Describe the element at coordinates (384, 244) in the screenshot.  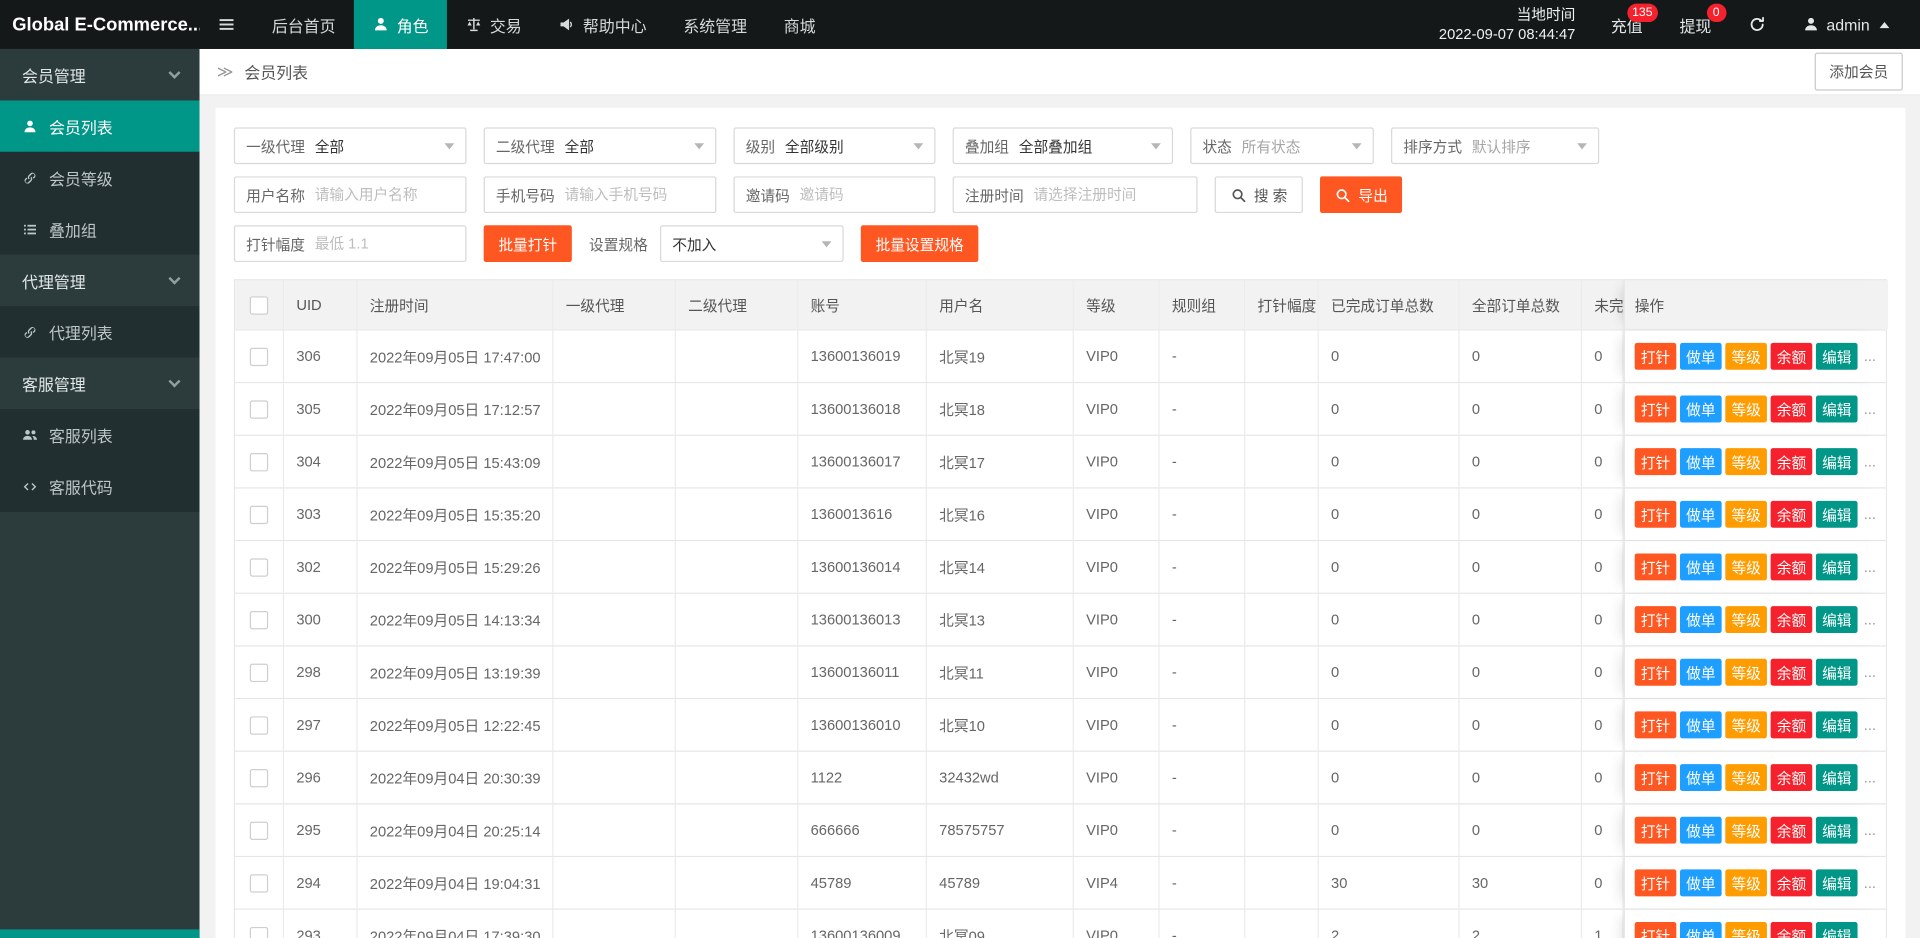
I see `needle-min-input` at that location.